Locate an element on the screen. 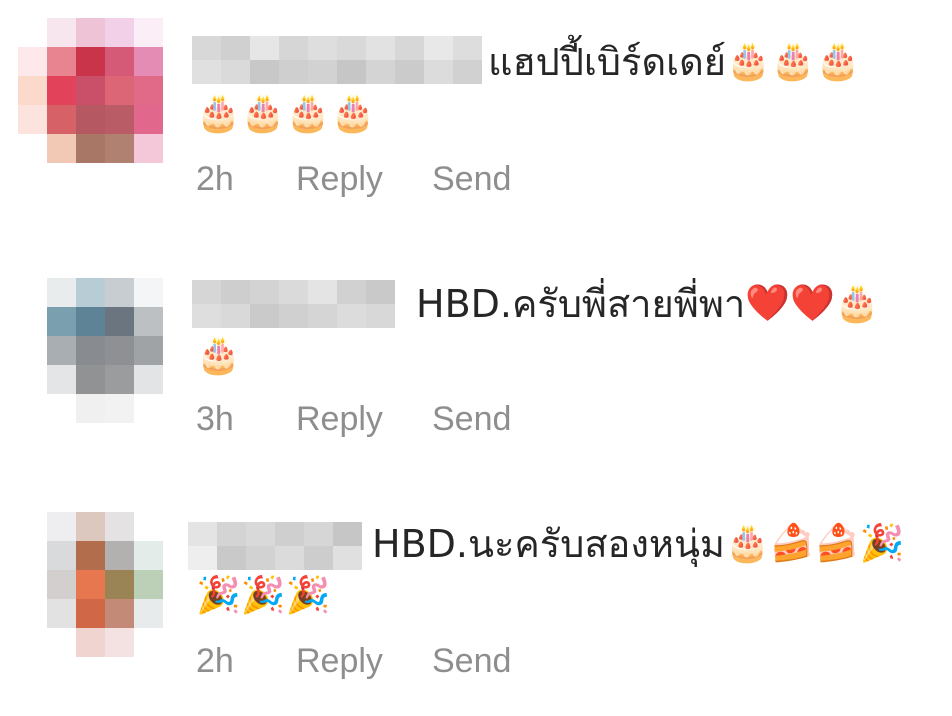 This screenshot has height=716, width=952. comment-text-line-2: 🎂 is located at coordinates (218, 356).